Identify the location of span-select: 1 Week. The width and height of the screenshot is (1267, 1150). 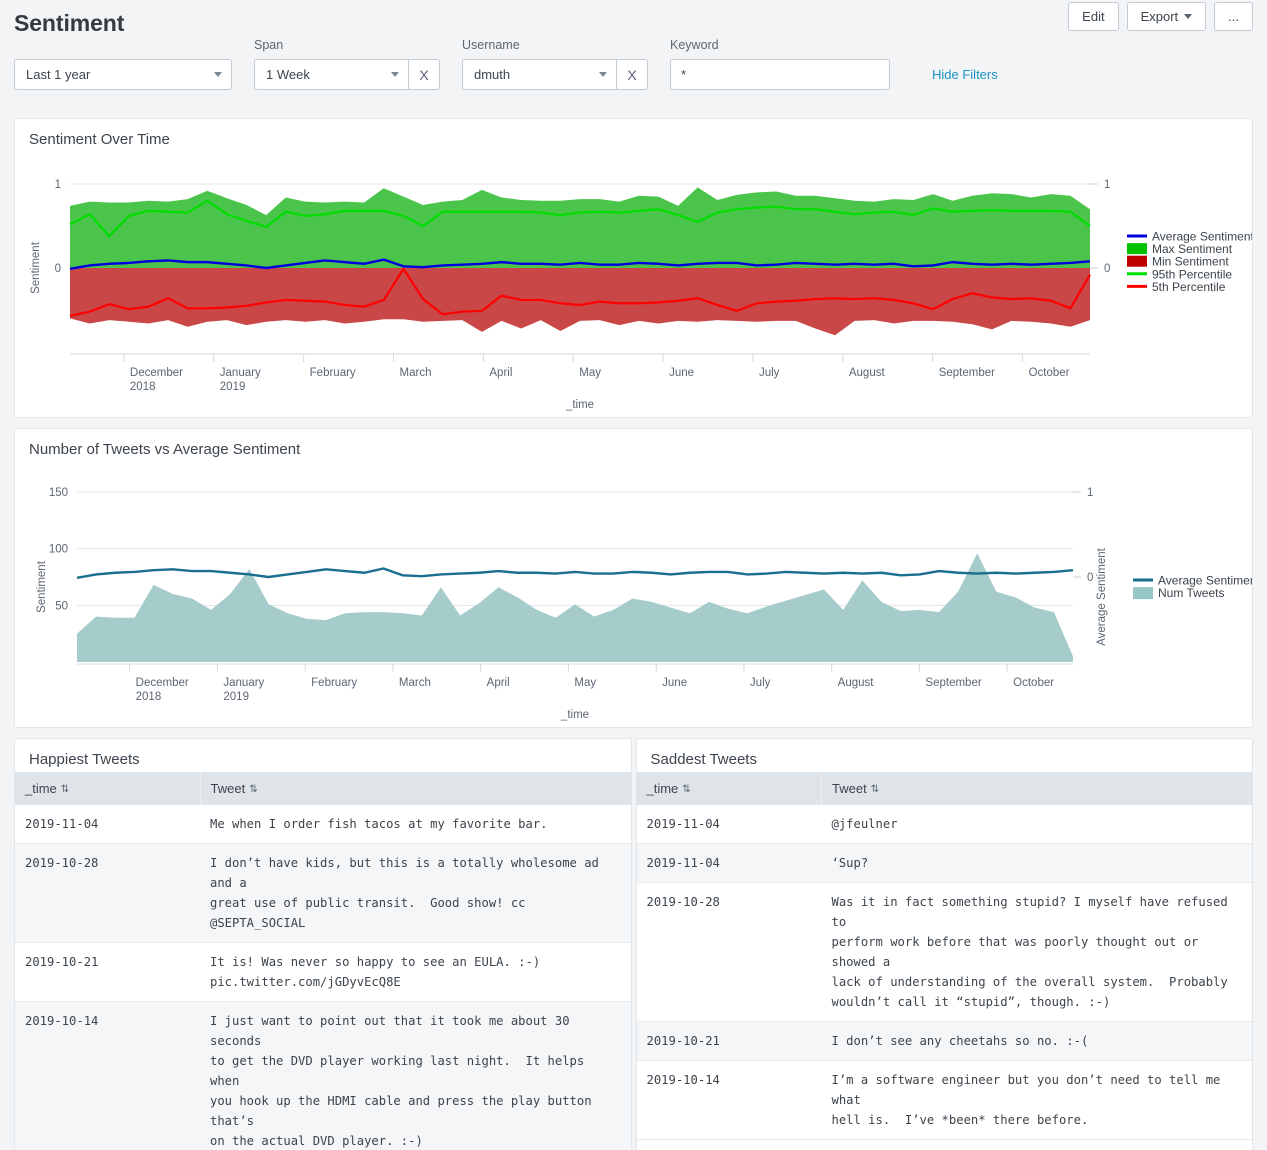
(331, 74).